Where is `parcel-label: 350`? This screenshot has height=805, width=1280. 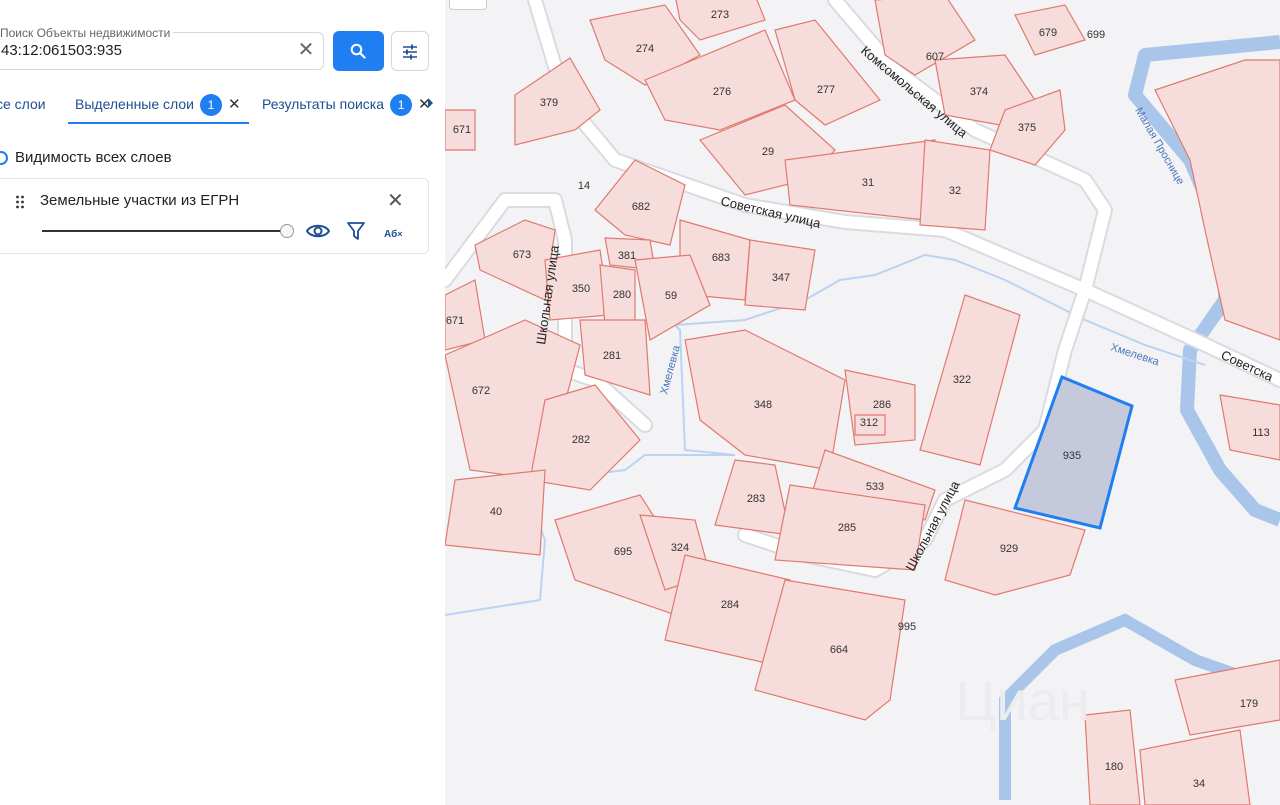 parcel-label: 350 is located at coordinates (581, 289).